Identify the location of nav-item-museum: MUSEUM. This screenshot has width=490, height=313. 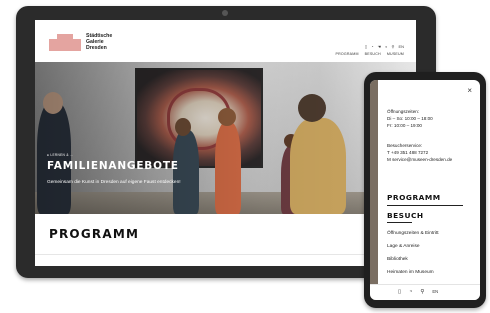
(395, 54).